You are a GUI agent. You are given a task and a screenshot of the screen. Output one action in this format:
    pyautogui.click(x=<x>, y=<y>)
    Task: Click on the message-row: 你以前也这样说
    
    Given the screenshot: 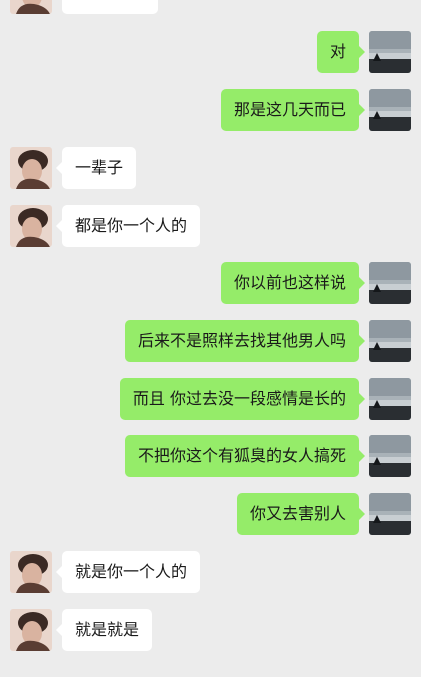 What is the action you would take?
    pyautogui.click(x=210, y=284)
    